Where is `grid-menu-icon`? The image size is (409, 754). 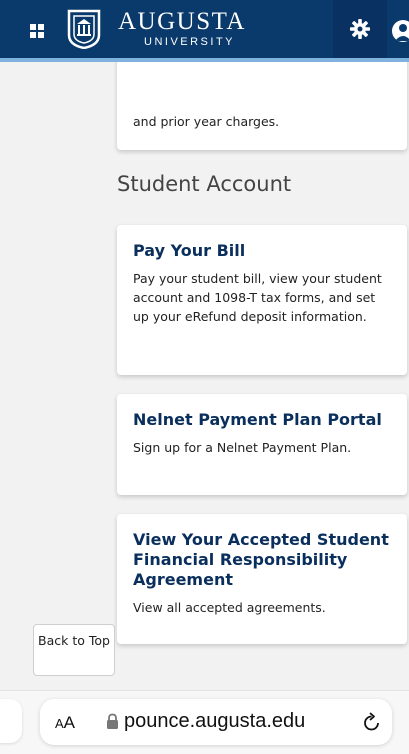
grid-menu-icon is located at coordinates (37, 31).